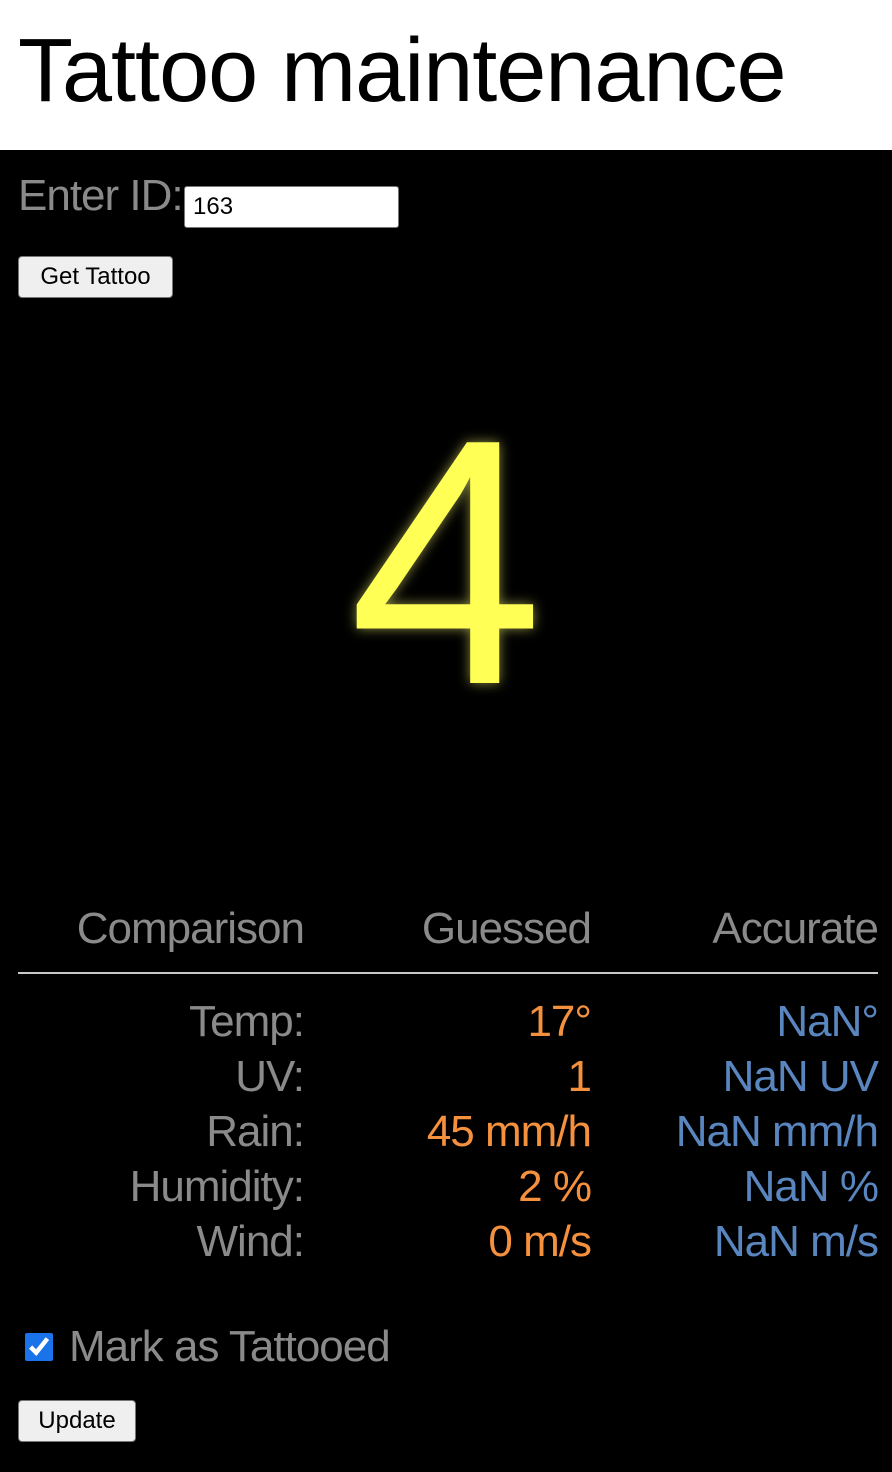  I want to click on accurate-value: NaN mm/h, so click(777, 1131).